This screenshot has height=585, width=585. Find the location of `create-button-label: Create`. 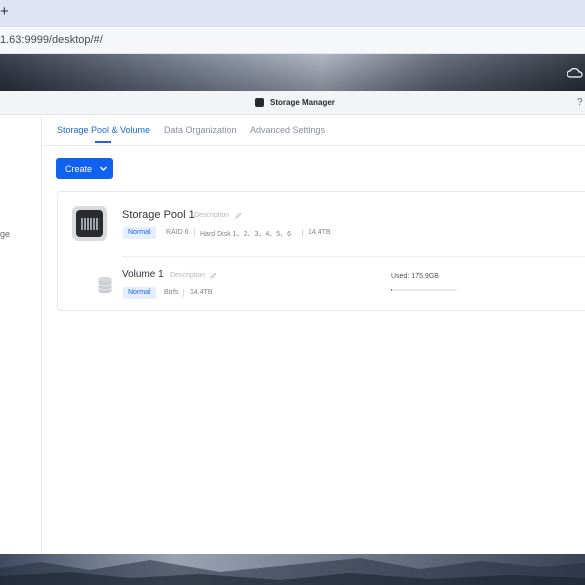

create-button-label: Create is located at coordinates (79, 168).